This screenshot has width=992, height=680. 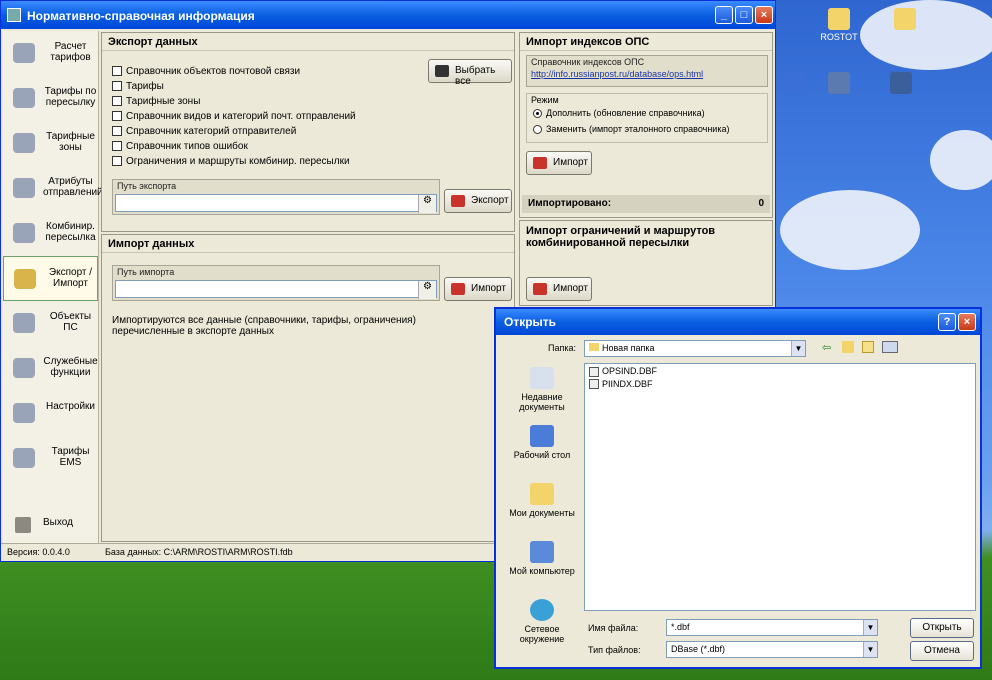 What do you see at coordinates (50, 368) in the screenshot?
I see `sidebar-item-service: Служебные функции` at bounding box center [50, 368].